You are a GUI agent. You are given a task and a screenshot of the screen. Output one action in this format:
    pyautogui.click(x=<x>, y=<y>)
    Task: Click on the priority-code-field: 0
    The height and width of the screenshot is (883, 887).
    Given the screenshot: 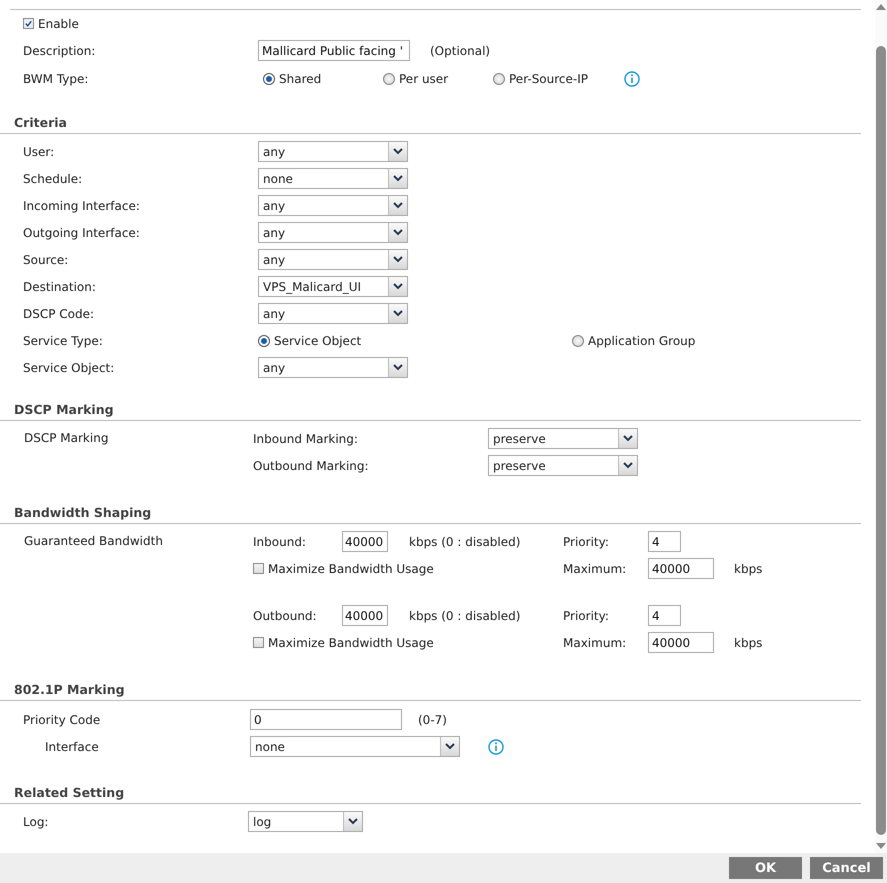 What is the action you would take?
    pyautogui.click(x=326, y=719)
    